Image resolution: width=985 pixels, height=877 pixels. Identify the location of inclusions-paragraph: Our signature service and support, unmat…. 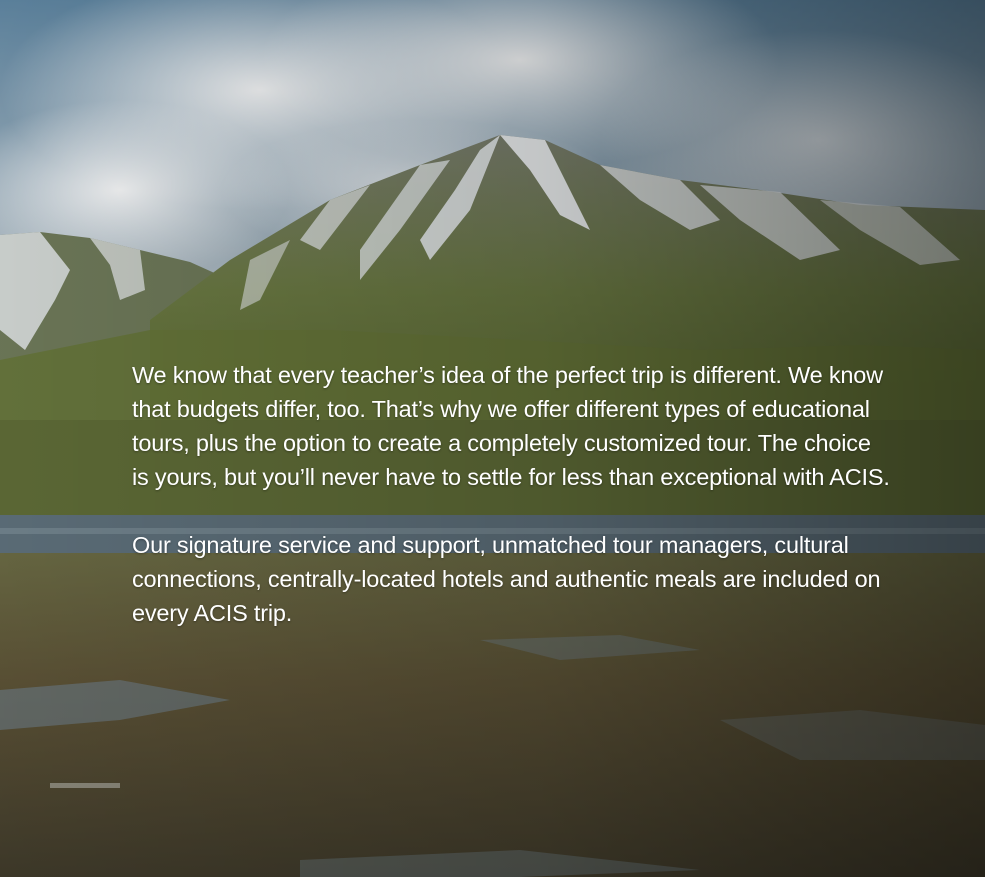
(506, 579).